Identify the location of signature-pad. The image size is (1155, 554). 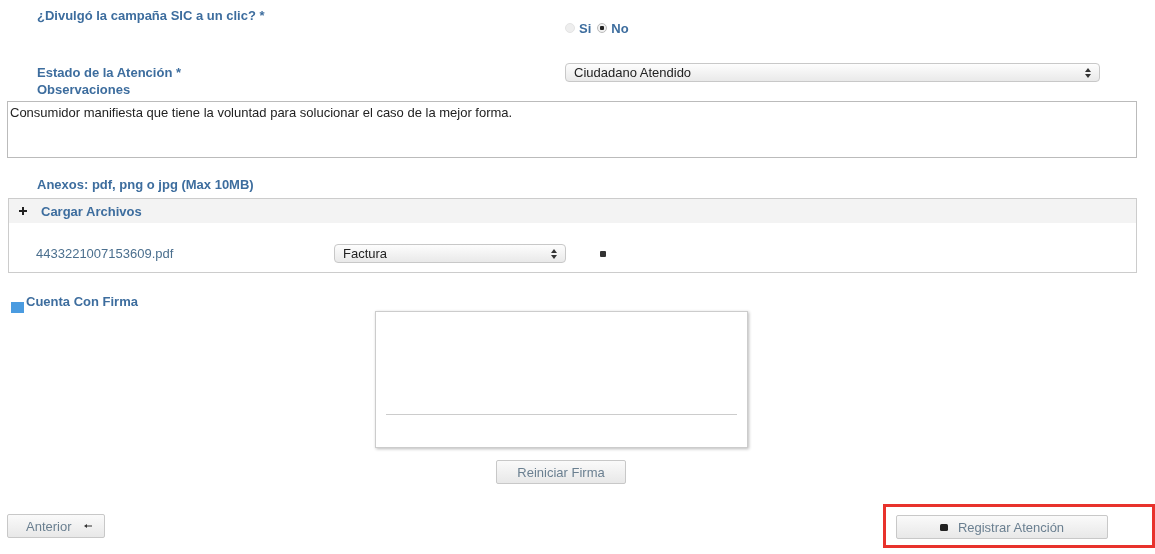
(561, 379).